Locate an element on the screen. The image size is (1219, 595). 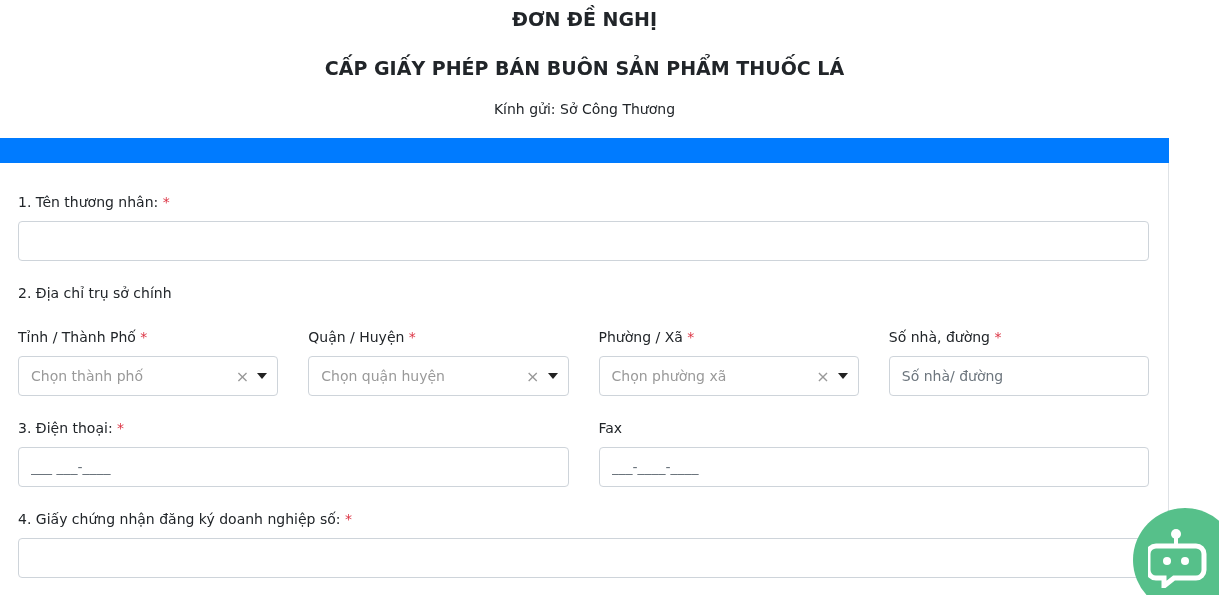
field-label: 3. Điện thoại: * is located at coordinates (72, 428).